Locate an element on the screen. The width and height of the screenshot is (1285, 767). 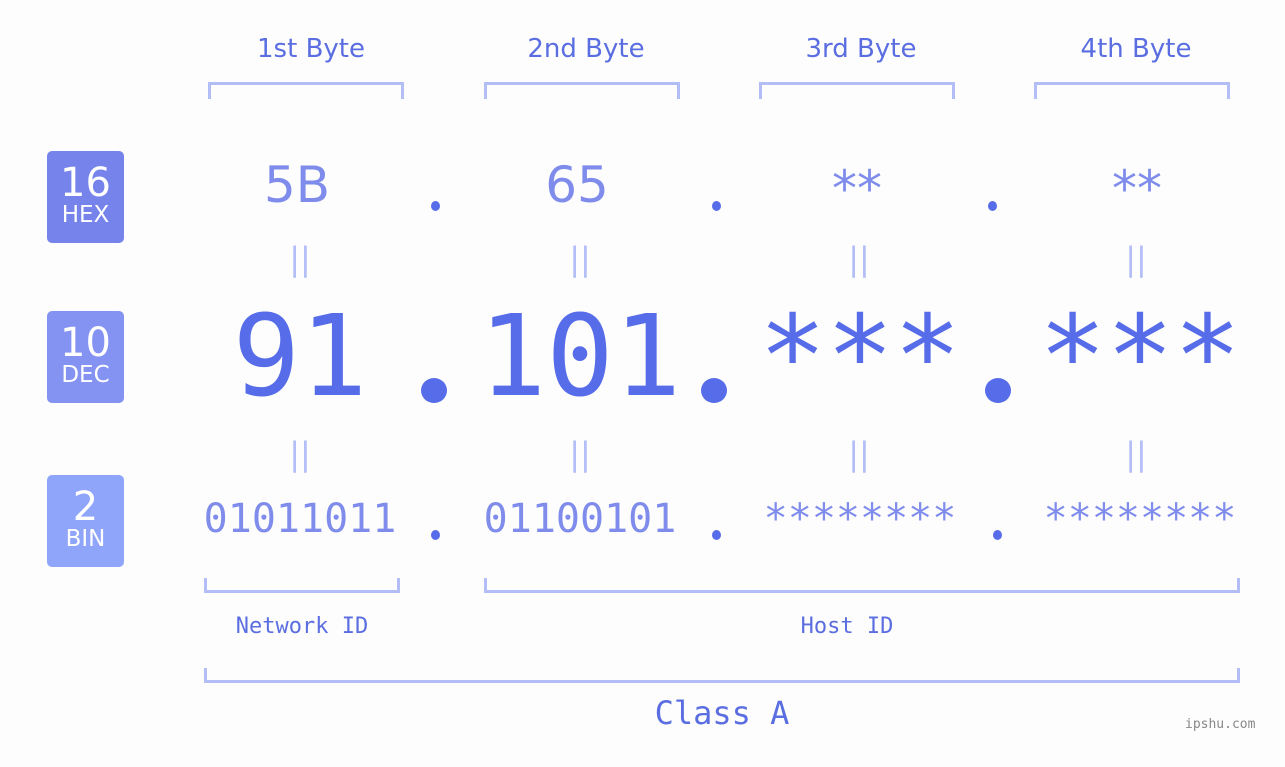
class-bracket is located at coordinates (722, 675).